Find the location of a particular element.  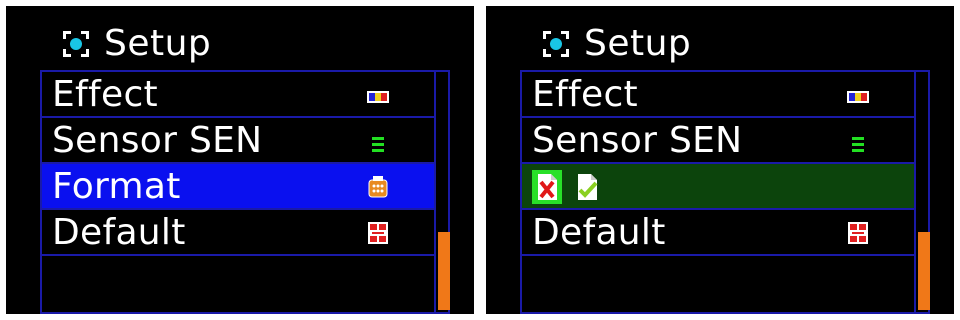

format-icon is located at coordinates (378, 187).